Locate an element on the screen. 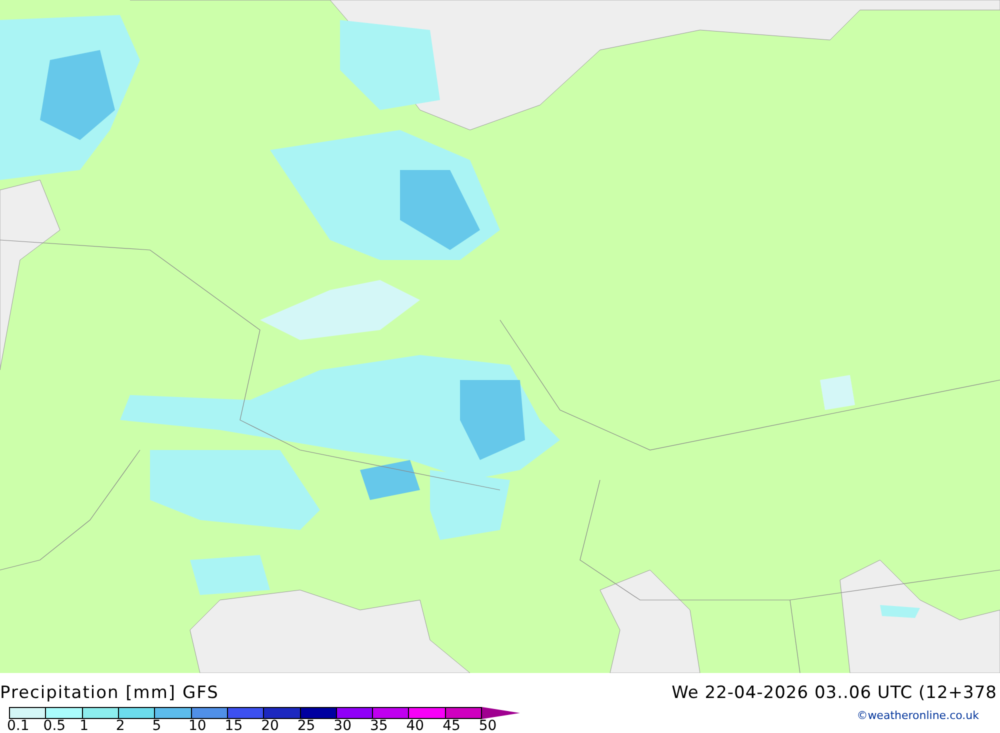 This screenshot has height=733, width=1000. scale-label: 20 is located at coordinates (270, 726).